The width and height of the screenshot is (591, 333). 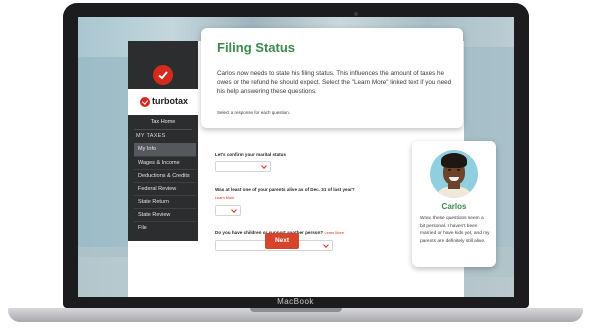 I want to click on brand-name: turbotax, so click(x=170, y=101).